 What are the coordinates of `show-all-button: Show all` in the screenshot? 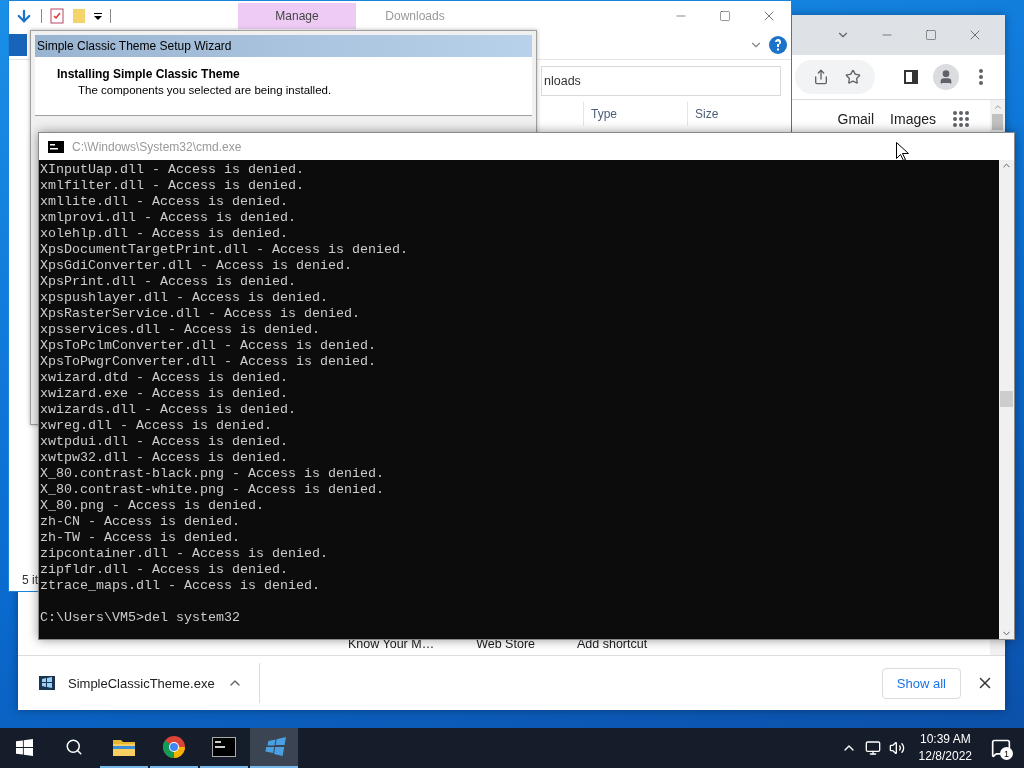 It's located at (921, 683).